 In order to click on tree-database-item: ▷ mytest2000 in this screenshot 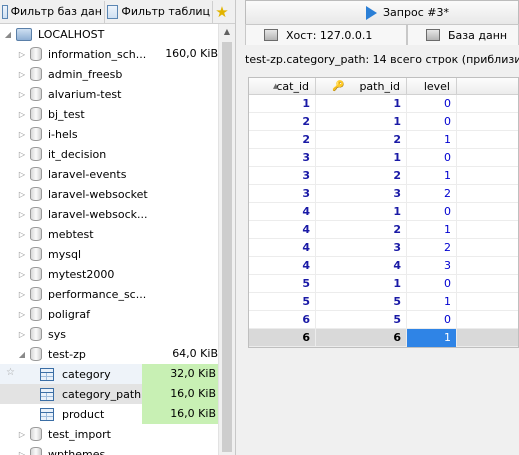, I will do `click(117, 274)`.